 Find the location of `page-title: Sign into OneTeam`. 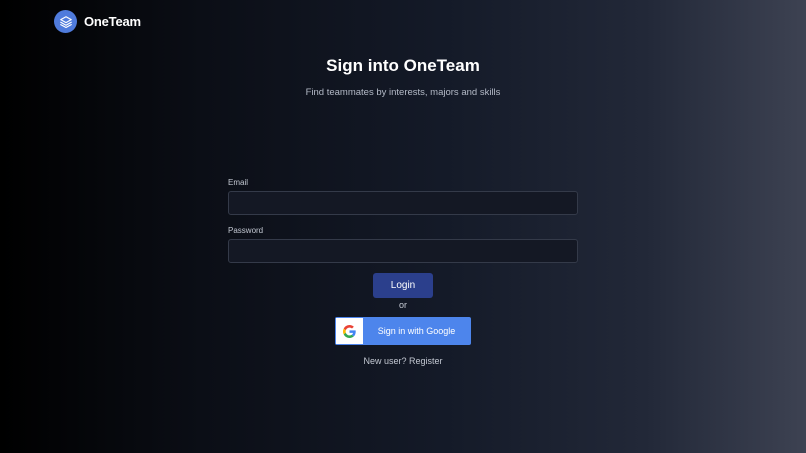

page-title: Sign into OneTeam is located at coordinates (403, 65).